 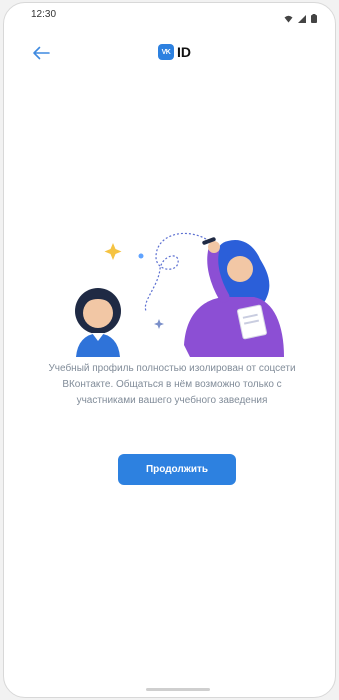 What do you see at coordinates (177, 469) in the screenshot?
I see `continue-button: Продолжить` at bounding box center [177, 469].